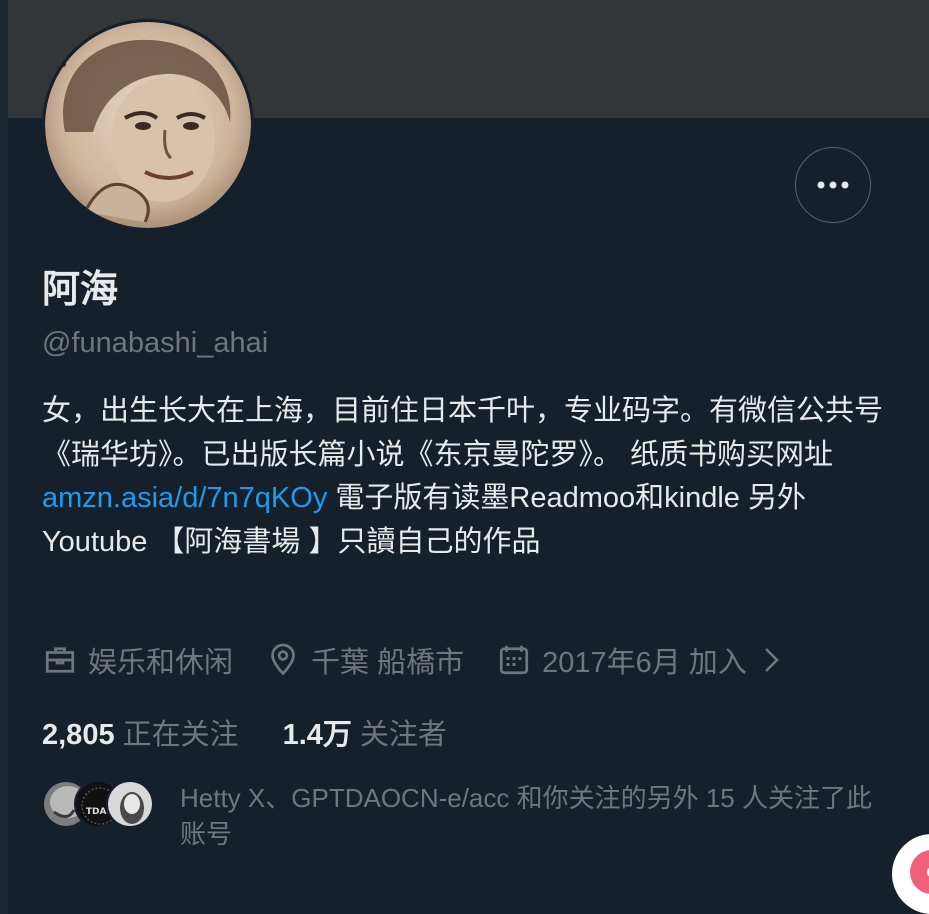  I want to click on meta-location-label: 千葉 船橋市, so click(388, 663).